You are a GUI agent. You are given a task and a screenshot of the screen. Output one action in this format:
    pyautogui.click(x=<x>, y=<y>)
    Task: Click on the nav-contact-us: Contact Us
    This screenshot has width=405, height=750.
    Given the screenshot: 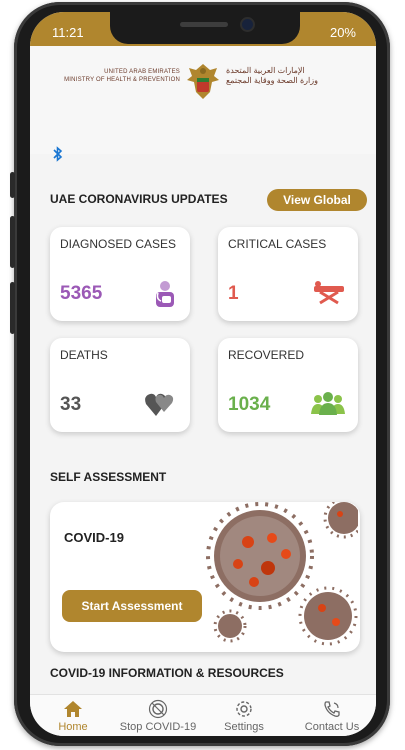 What is the action you would take?
    pyautogui.click(x=332, y=716)
    